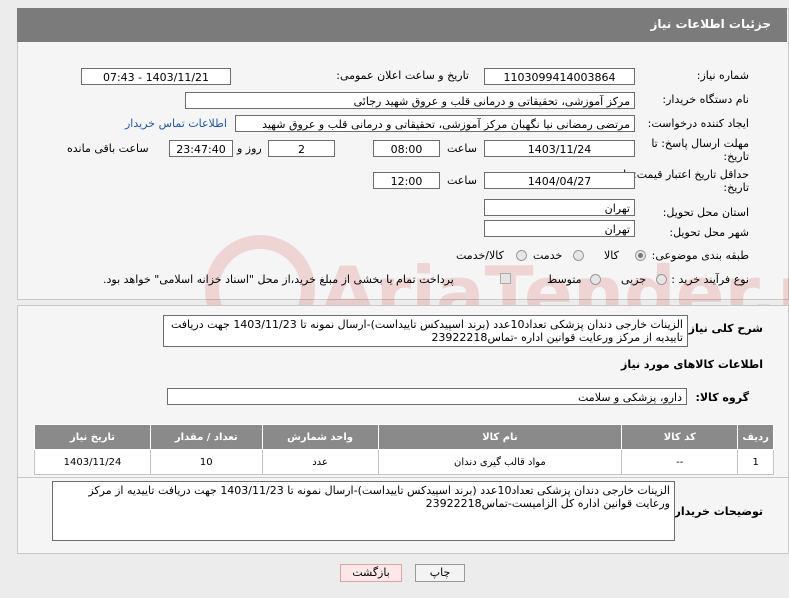  What do you see at coordinates (320, 462) in the screenshot?
I see `unit-cell: عدد` at bounding box center [320, 462].